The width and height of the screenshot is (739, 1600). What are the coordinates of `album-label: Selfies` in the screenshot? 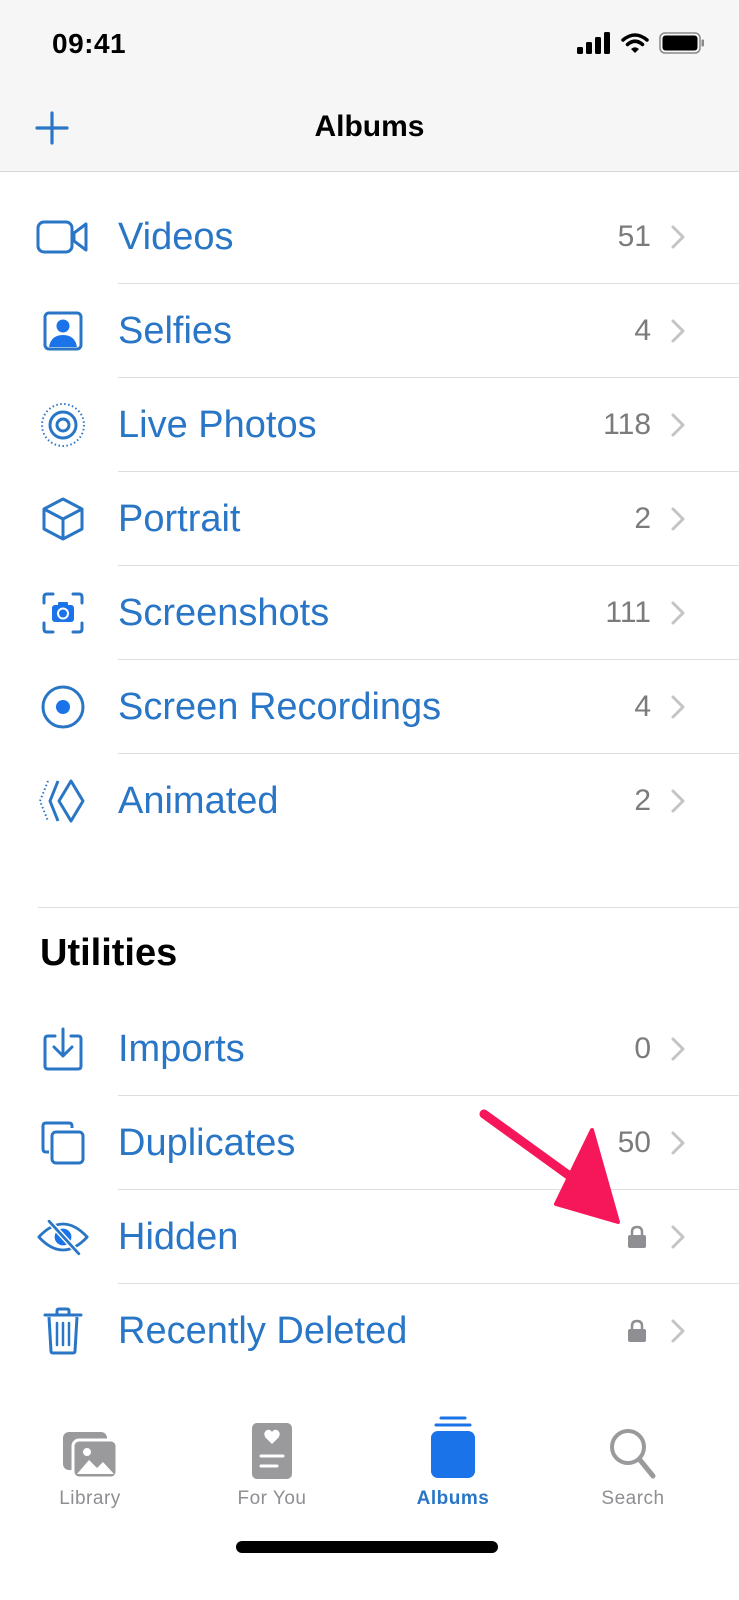 It's located at (175, 330).